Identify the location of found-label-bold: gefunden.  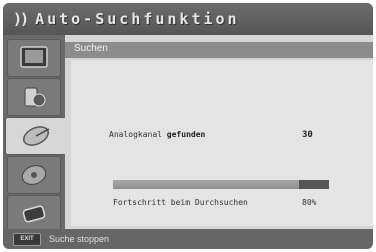
(186, 134).